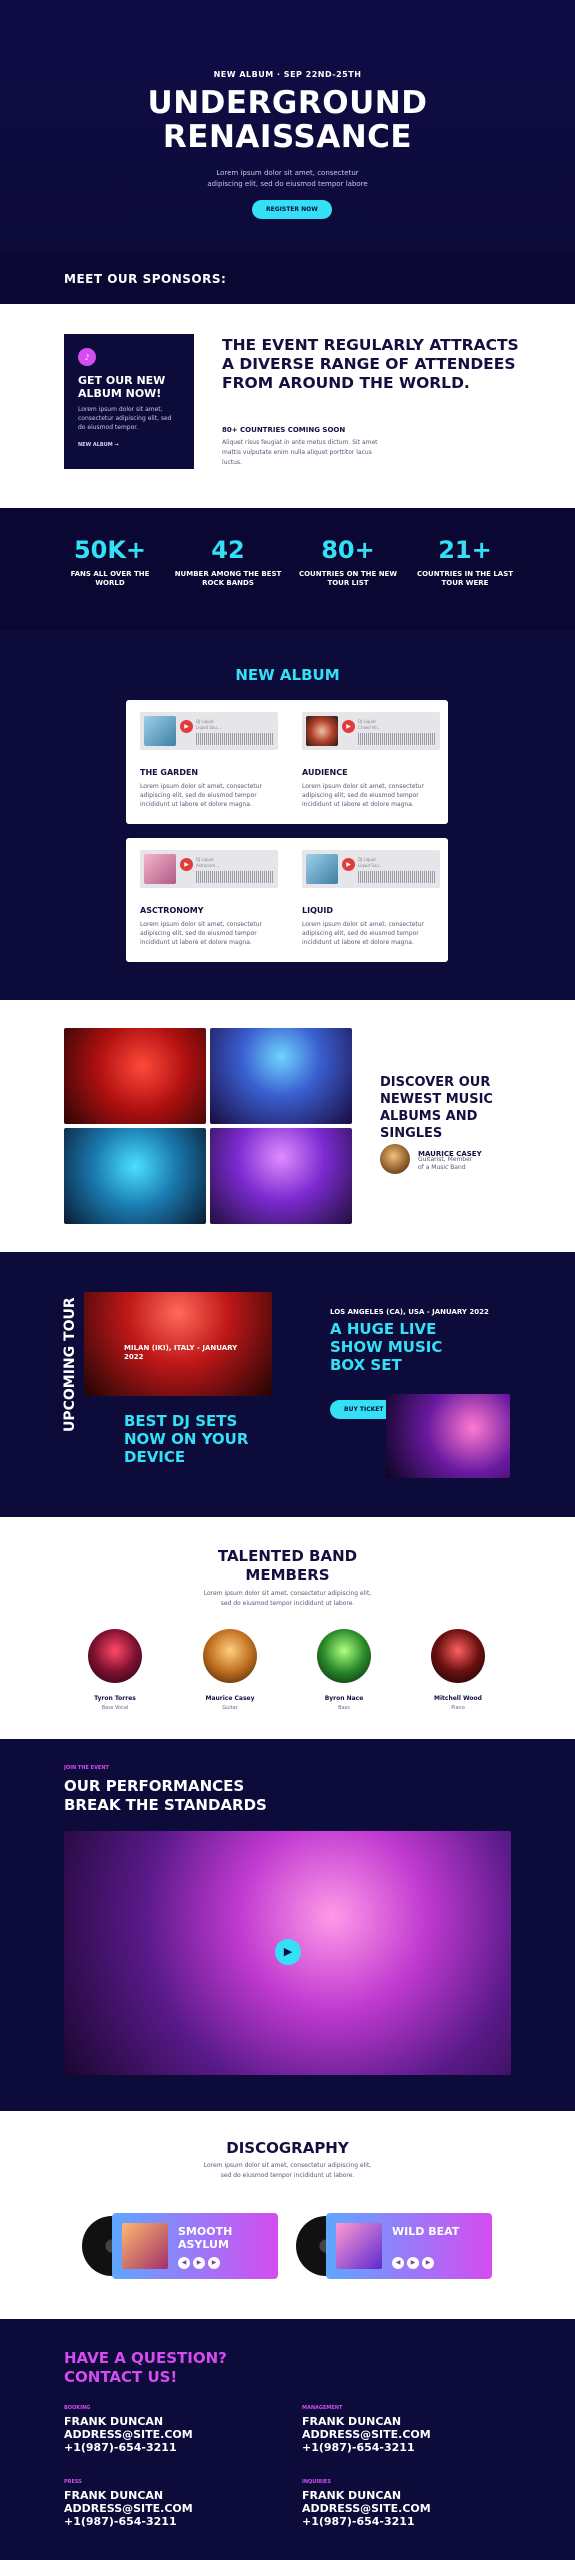  What do you see at coordinates (284, 430) in the screenshot?
I see `countries-count: 80+ COUNTRIES COMING SOON` at bounding box center [284, 430].